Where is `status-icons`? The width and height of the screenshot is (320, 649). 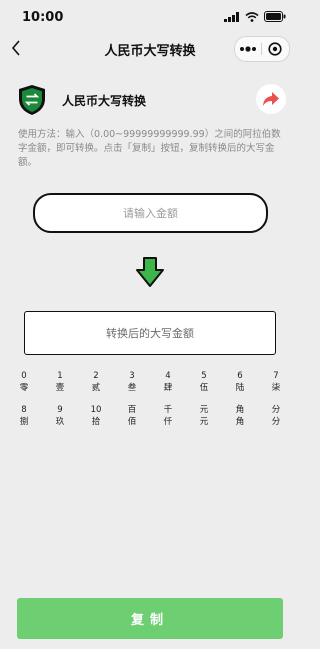
status-icons is located at coordinates (255, 16).